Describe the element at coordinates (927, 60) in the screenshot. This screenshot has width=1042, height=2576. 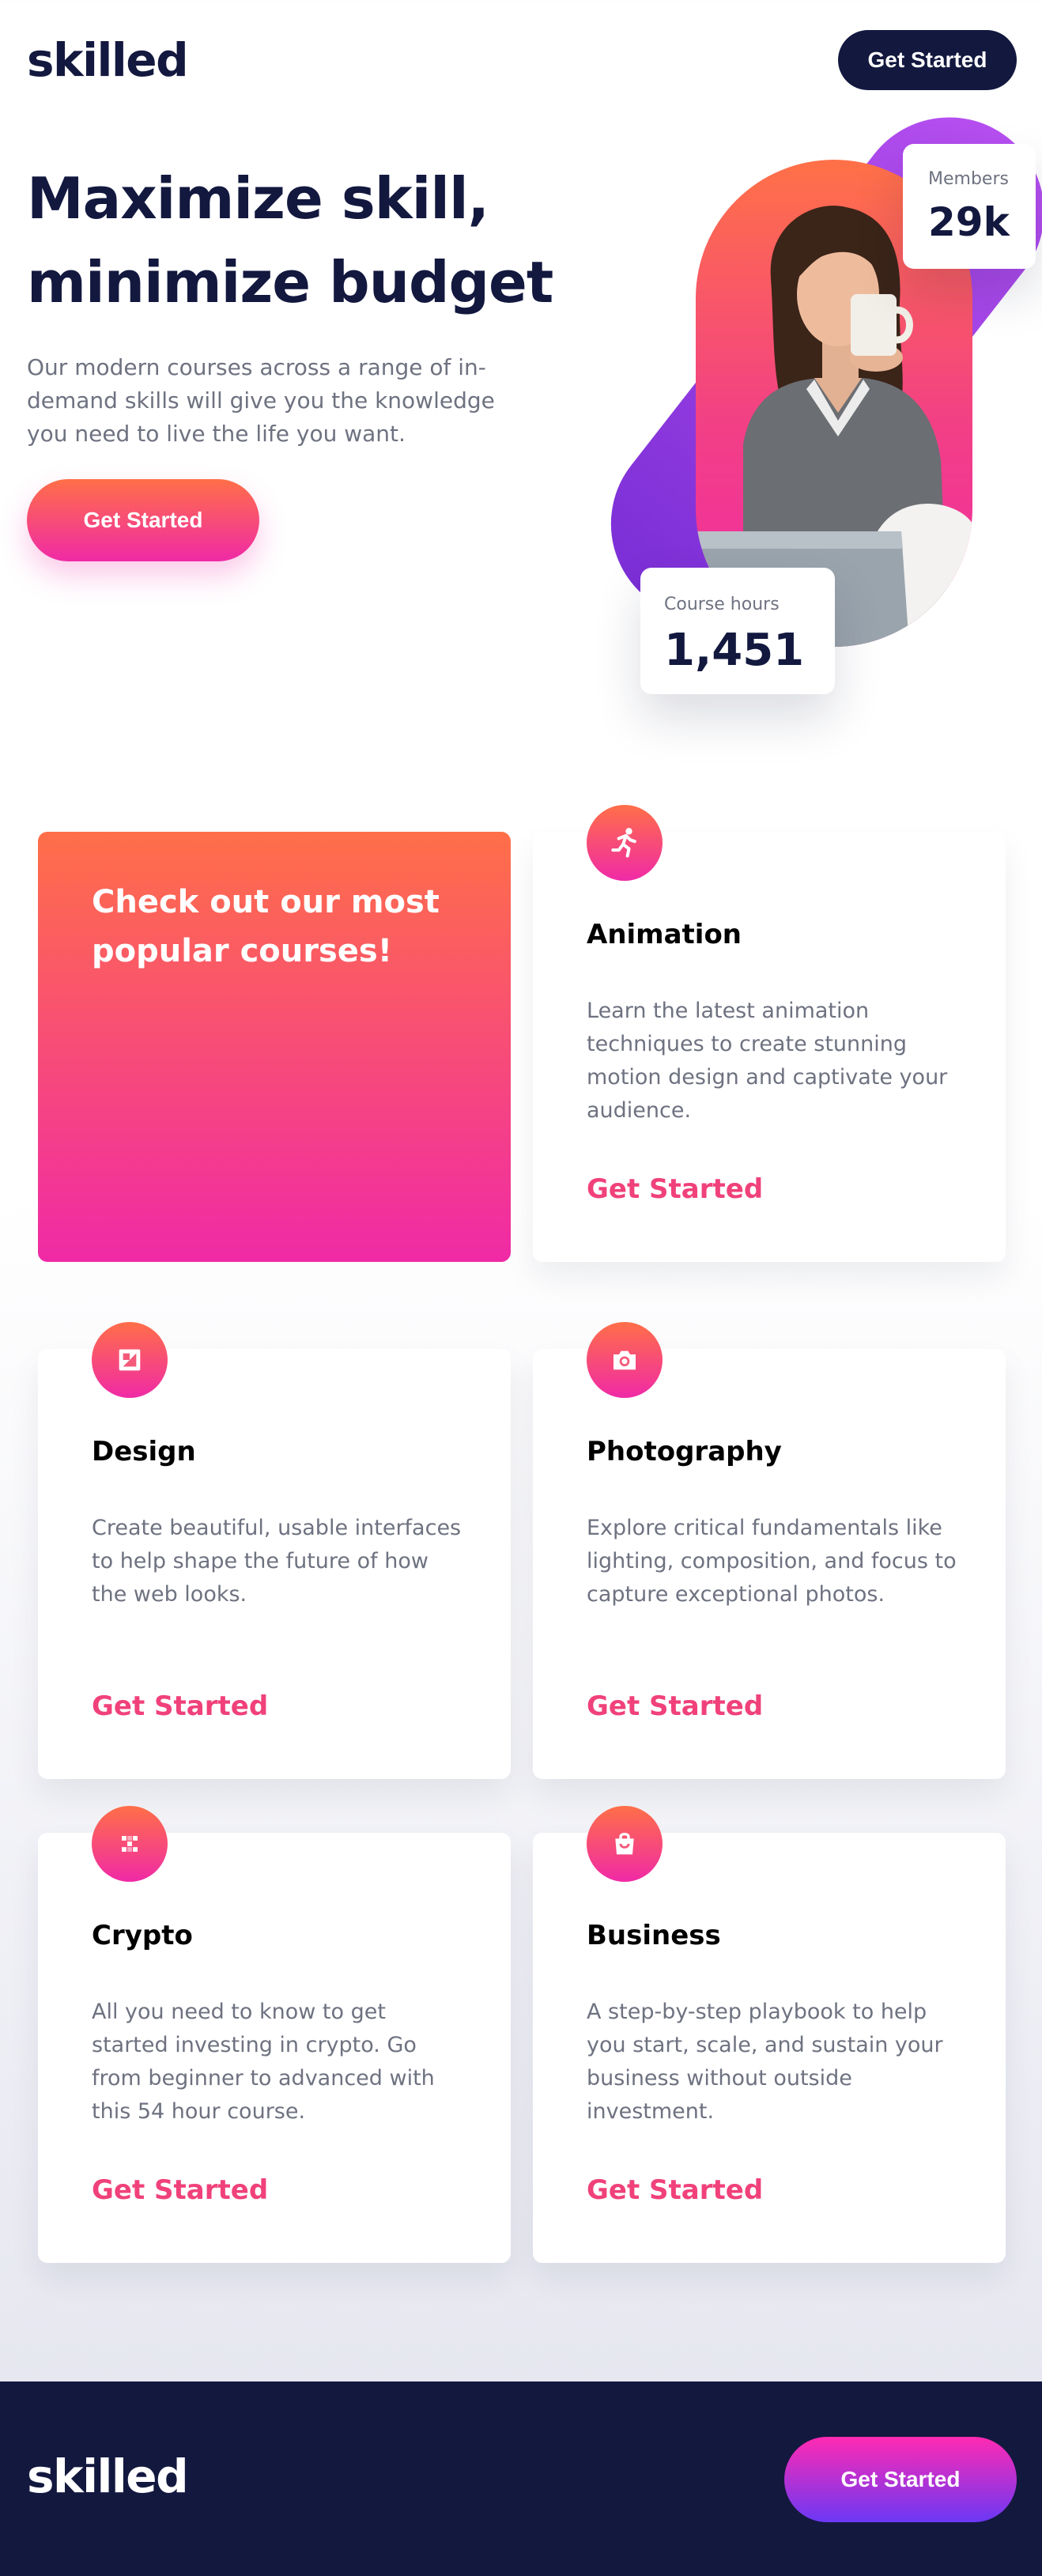
I see `header-get-started-button: Get Started` at that location.